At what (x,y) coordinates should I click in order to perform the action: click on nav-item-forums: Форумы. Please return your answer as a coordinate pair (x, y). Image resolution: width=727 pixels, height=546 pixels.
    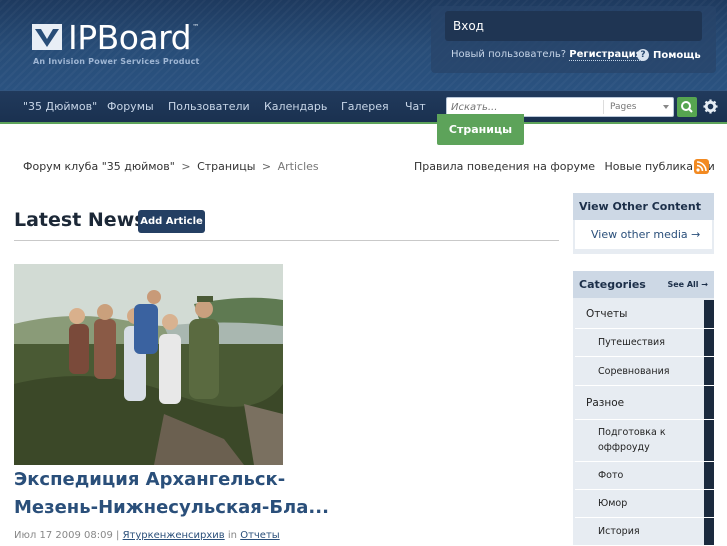
    Looking at the image, I should click on (130, 106).